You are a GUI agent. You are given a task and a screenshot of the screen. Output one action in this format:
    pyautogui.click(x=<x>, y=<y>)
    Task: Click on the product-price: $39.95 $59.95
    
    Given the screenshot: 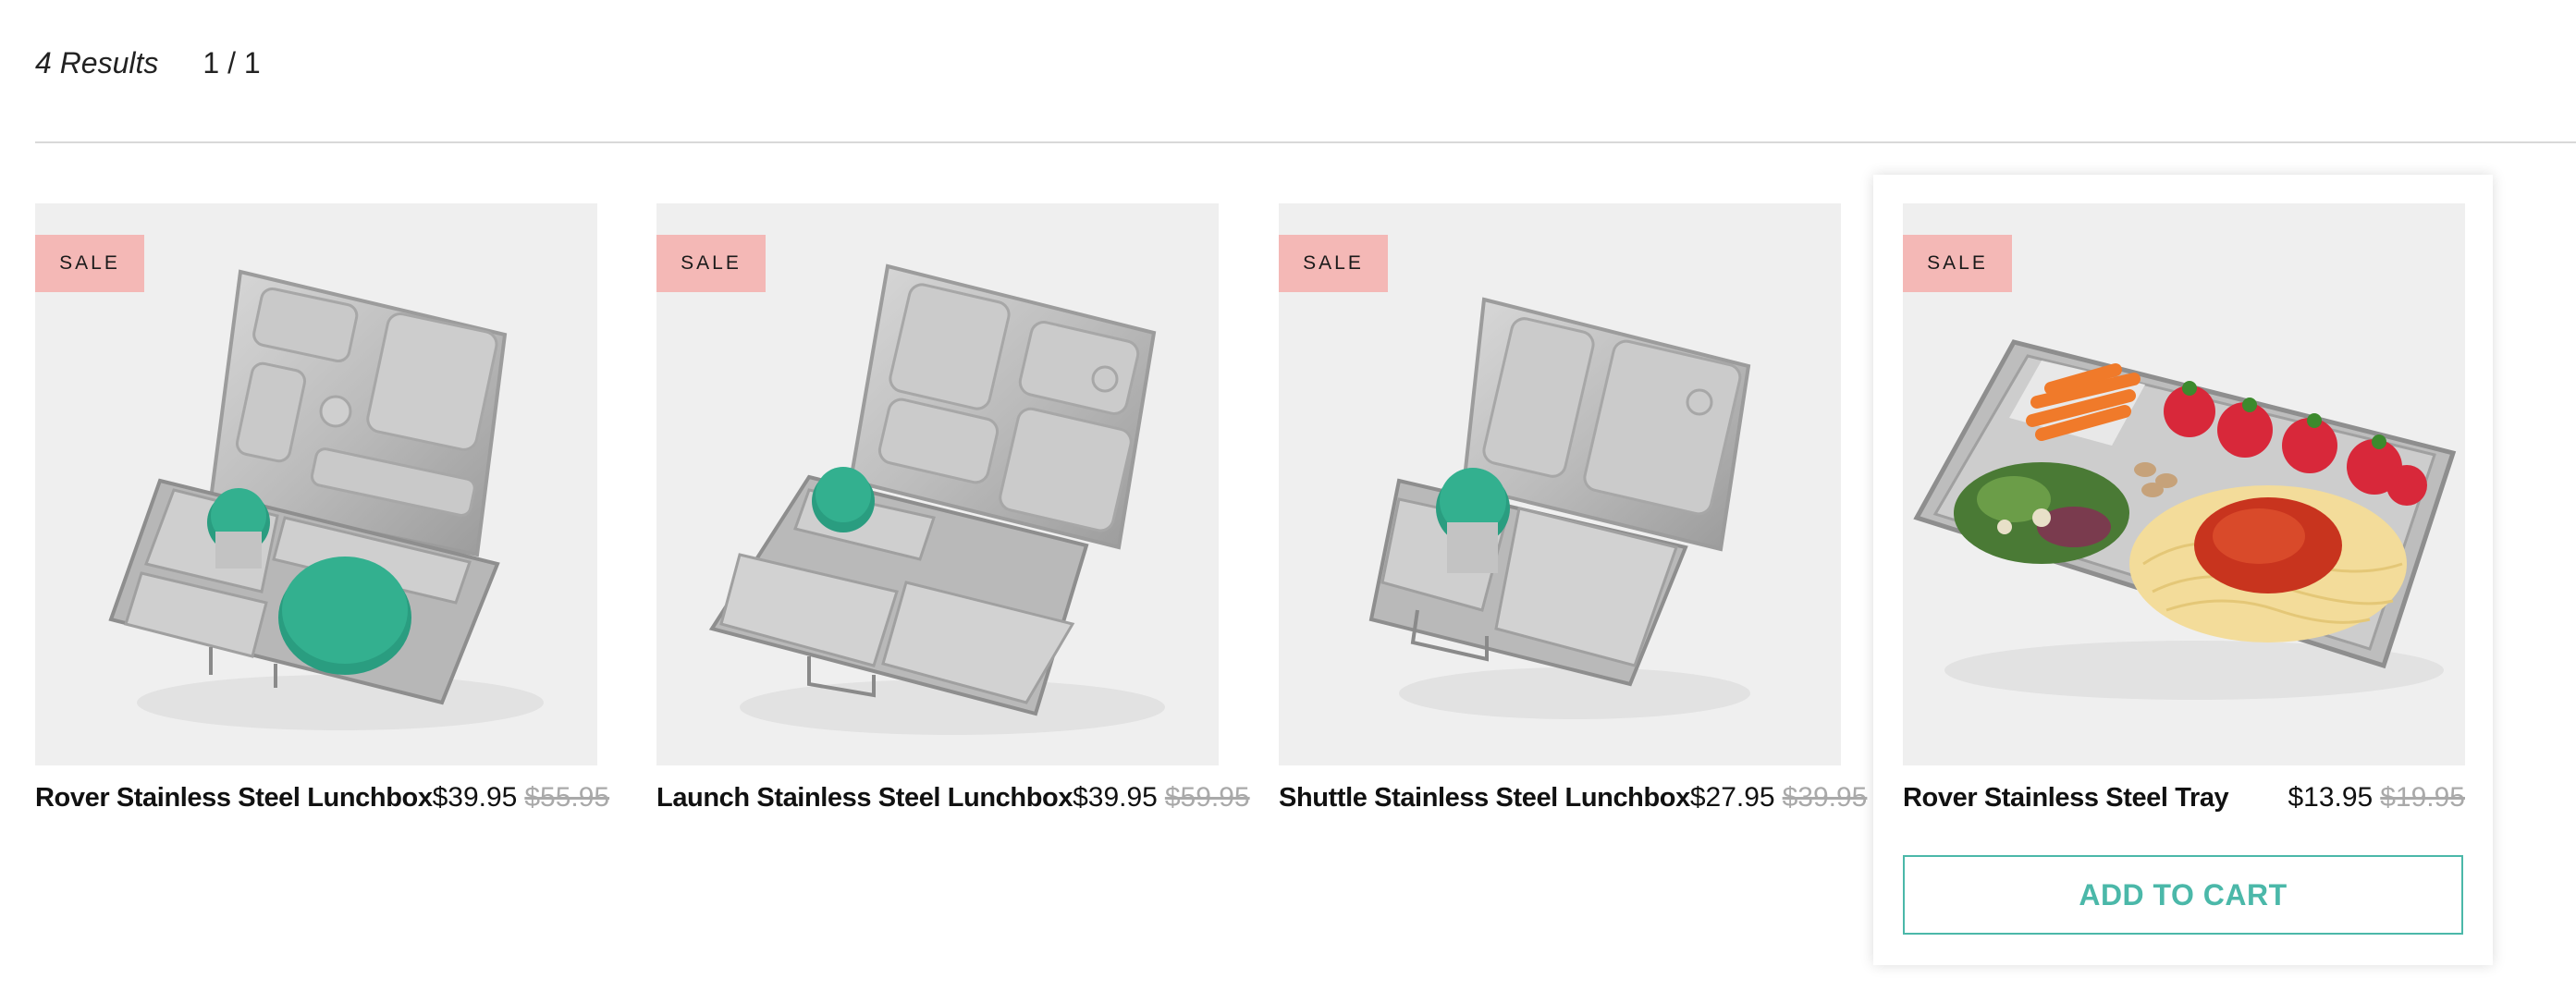 What is the action you would take?
    pyautogui.click(x=1161, y=798)
    